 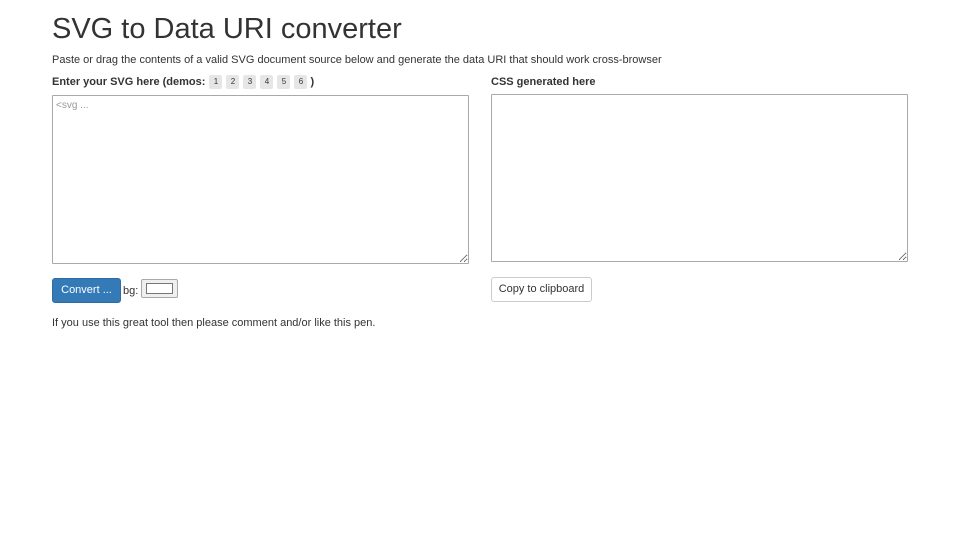 I want to click on svg-input-label-text: Enter your SVG here (demos:, so click(x=129, y=82).